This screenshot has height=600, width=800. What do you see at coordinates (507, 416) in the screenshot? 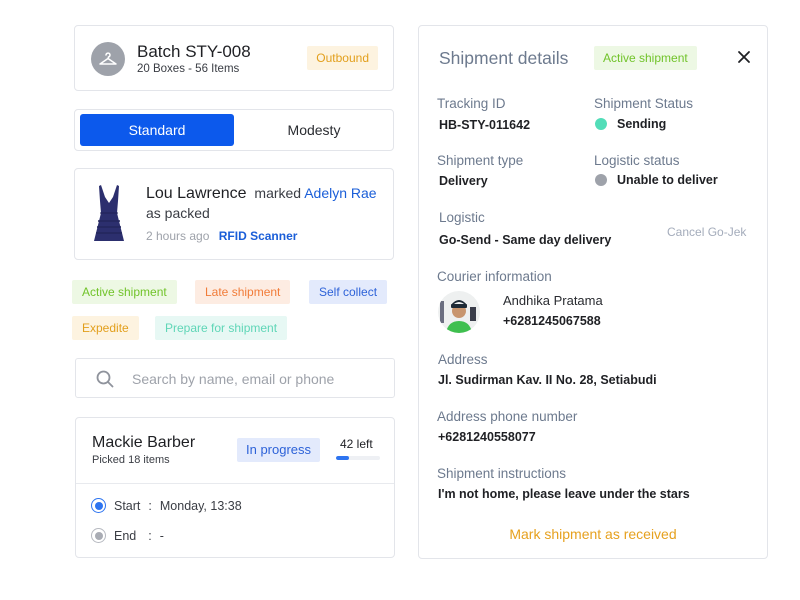
I see `address-phone-label: Address phone number` at bounding box center [507, 416].